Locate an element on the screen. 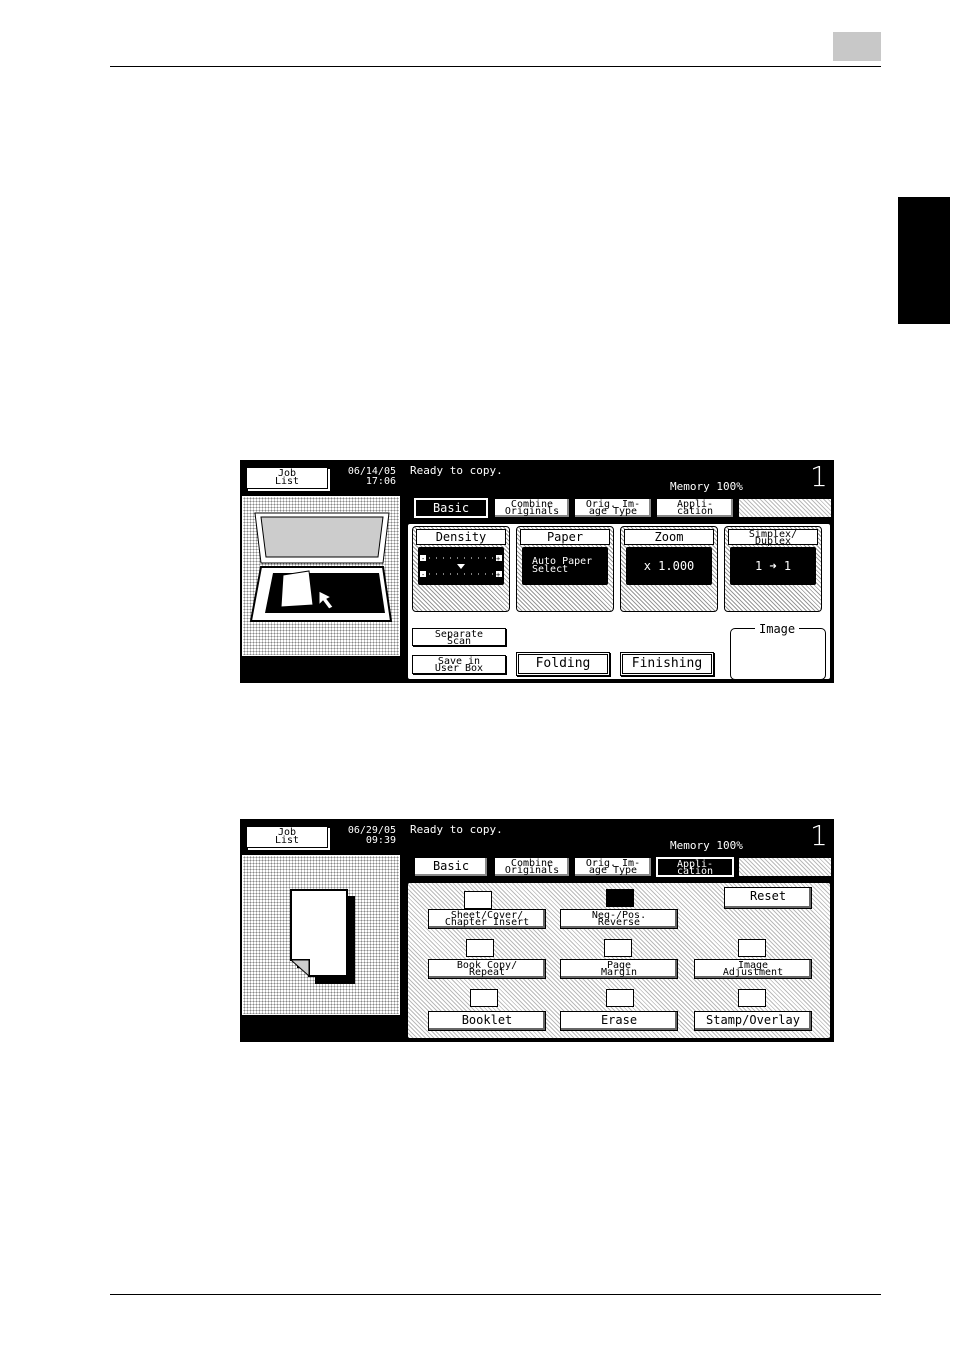  folding-button: Folding is located at coordinates (563, 664).